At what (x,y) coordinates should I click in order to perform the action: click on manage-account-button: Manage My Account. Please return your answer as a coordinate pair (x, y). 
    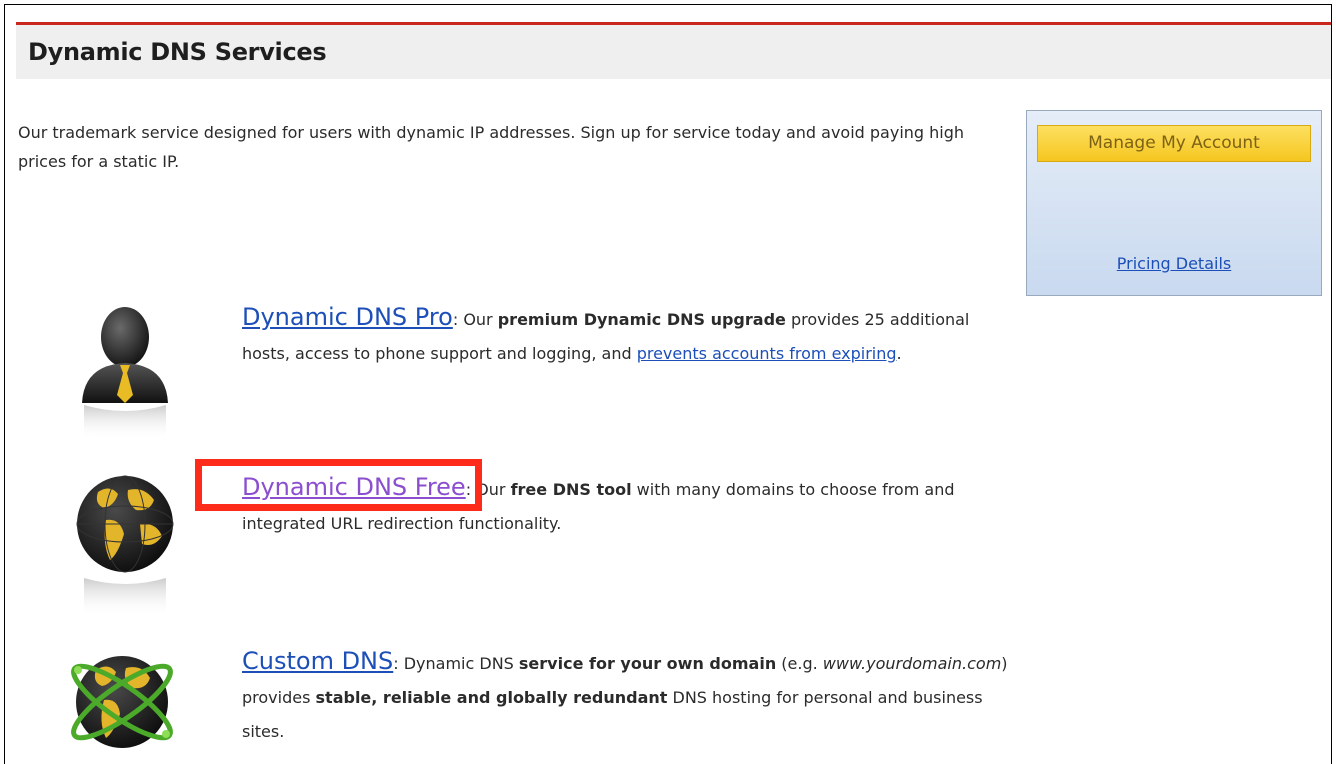
    Looking at the image, I should click on (1174, 143).